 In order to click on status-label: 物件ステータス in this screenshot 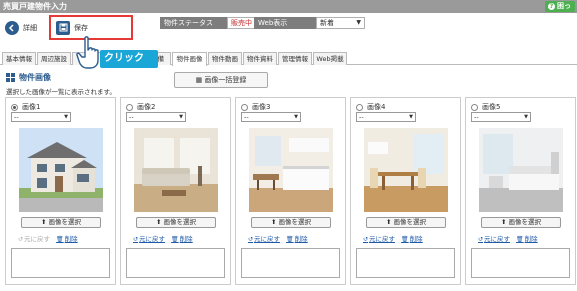, I will do `click(193, 23)`.